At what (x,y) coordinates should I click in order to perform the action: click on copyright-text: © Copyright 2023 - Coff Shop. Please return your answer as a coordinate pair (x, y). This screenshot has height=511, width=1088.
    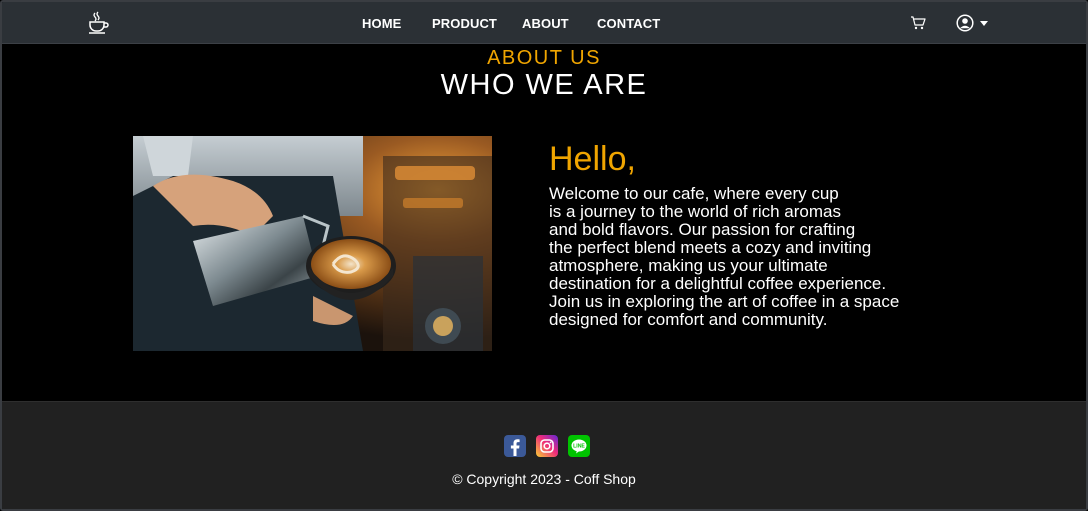
    Looking at the image, I should click on (544, 479).